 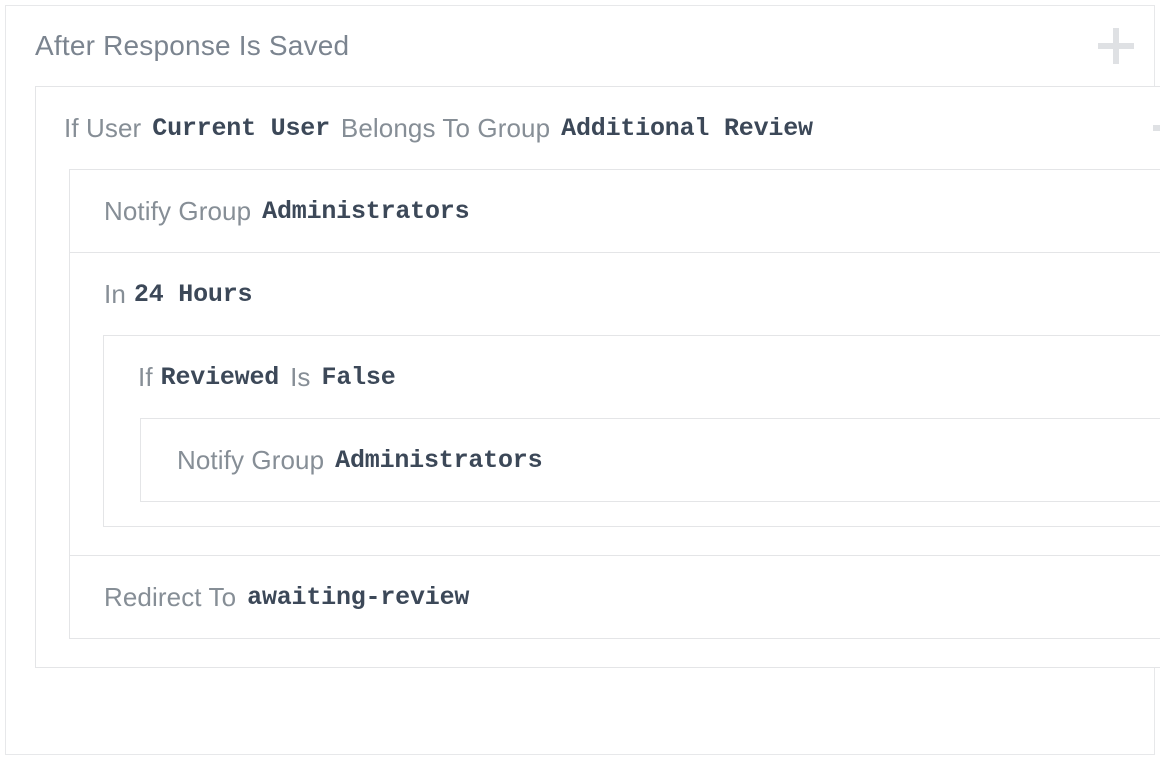 What do you see at coordinates (632, 514) in the screenshot?
I see `reviewed-block-bottom-padding` at bounding box center [632, 514].